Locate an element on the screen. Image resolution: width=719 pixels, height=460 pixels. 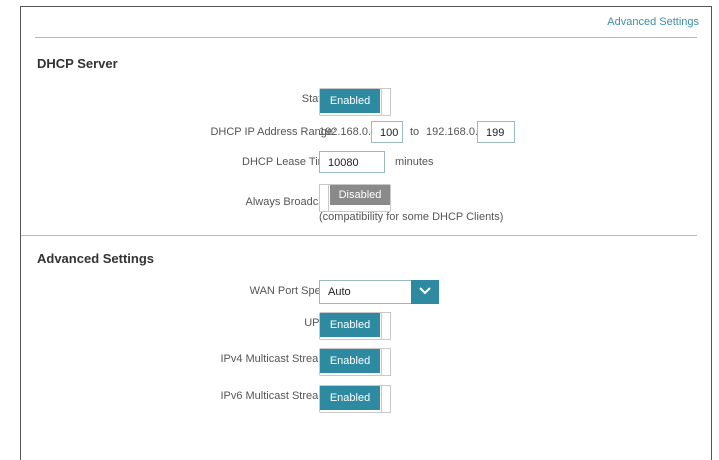
lease-time-input: 10080 is located at coordinates (352, 162).